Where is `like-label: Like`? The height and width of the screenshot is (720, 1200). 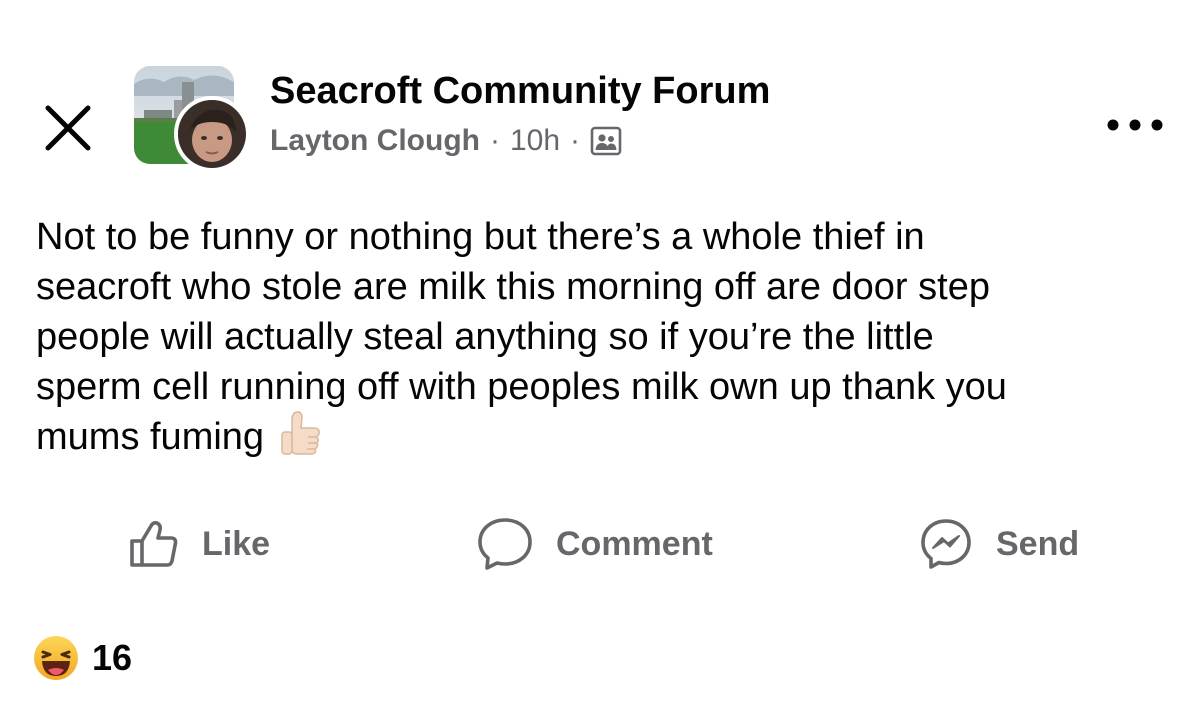
like-label: Like is located at coordinates (236, 543).